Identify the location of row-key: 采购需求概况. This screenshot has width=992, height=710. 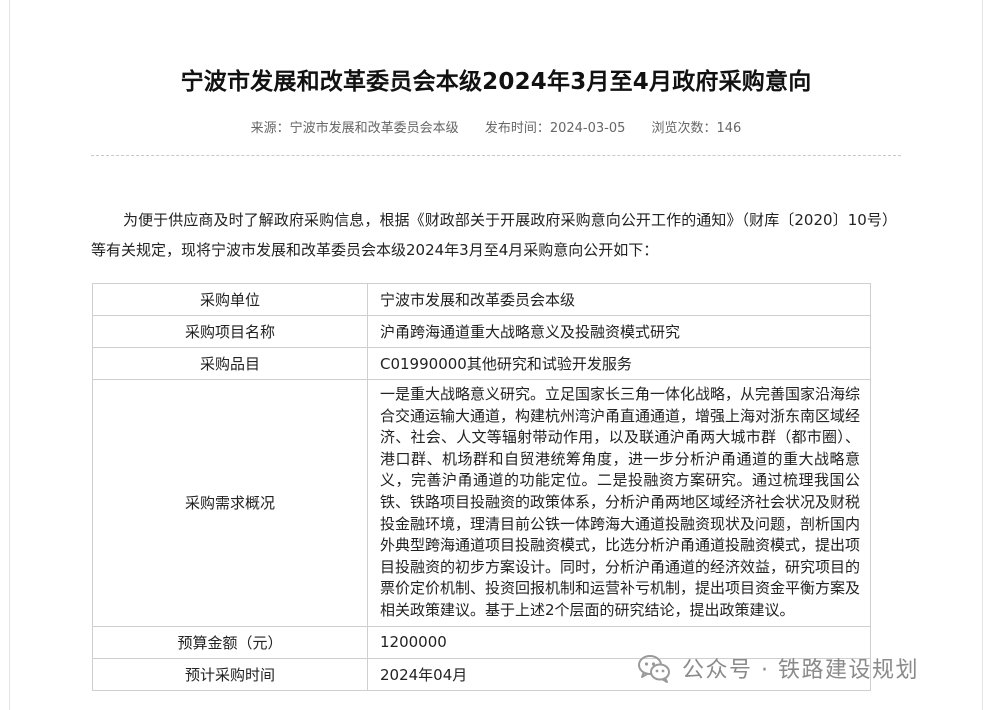
(230, 503).